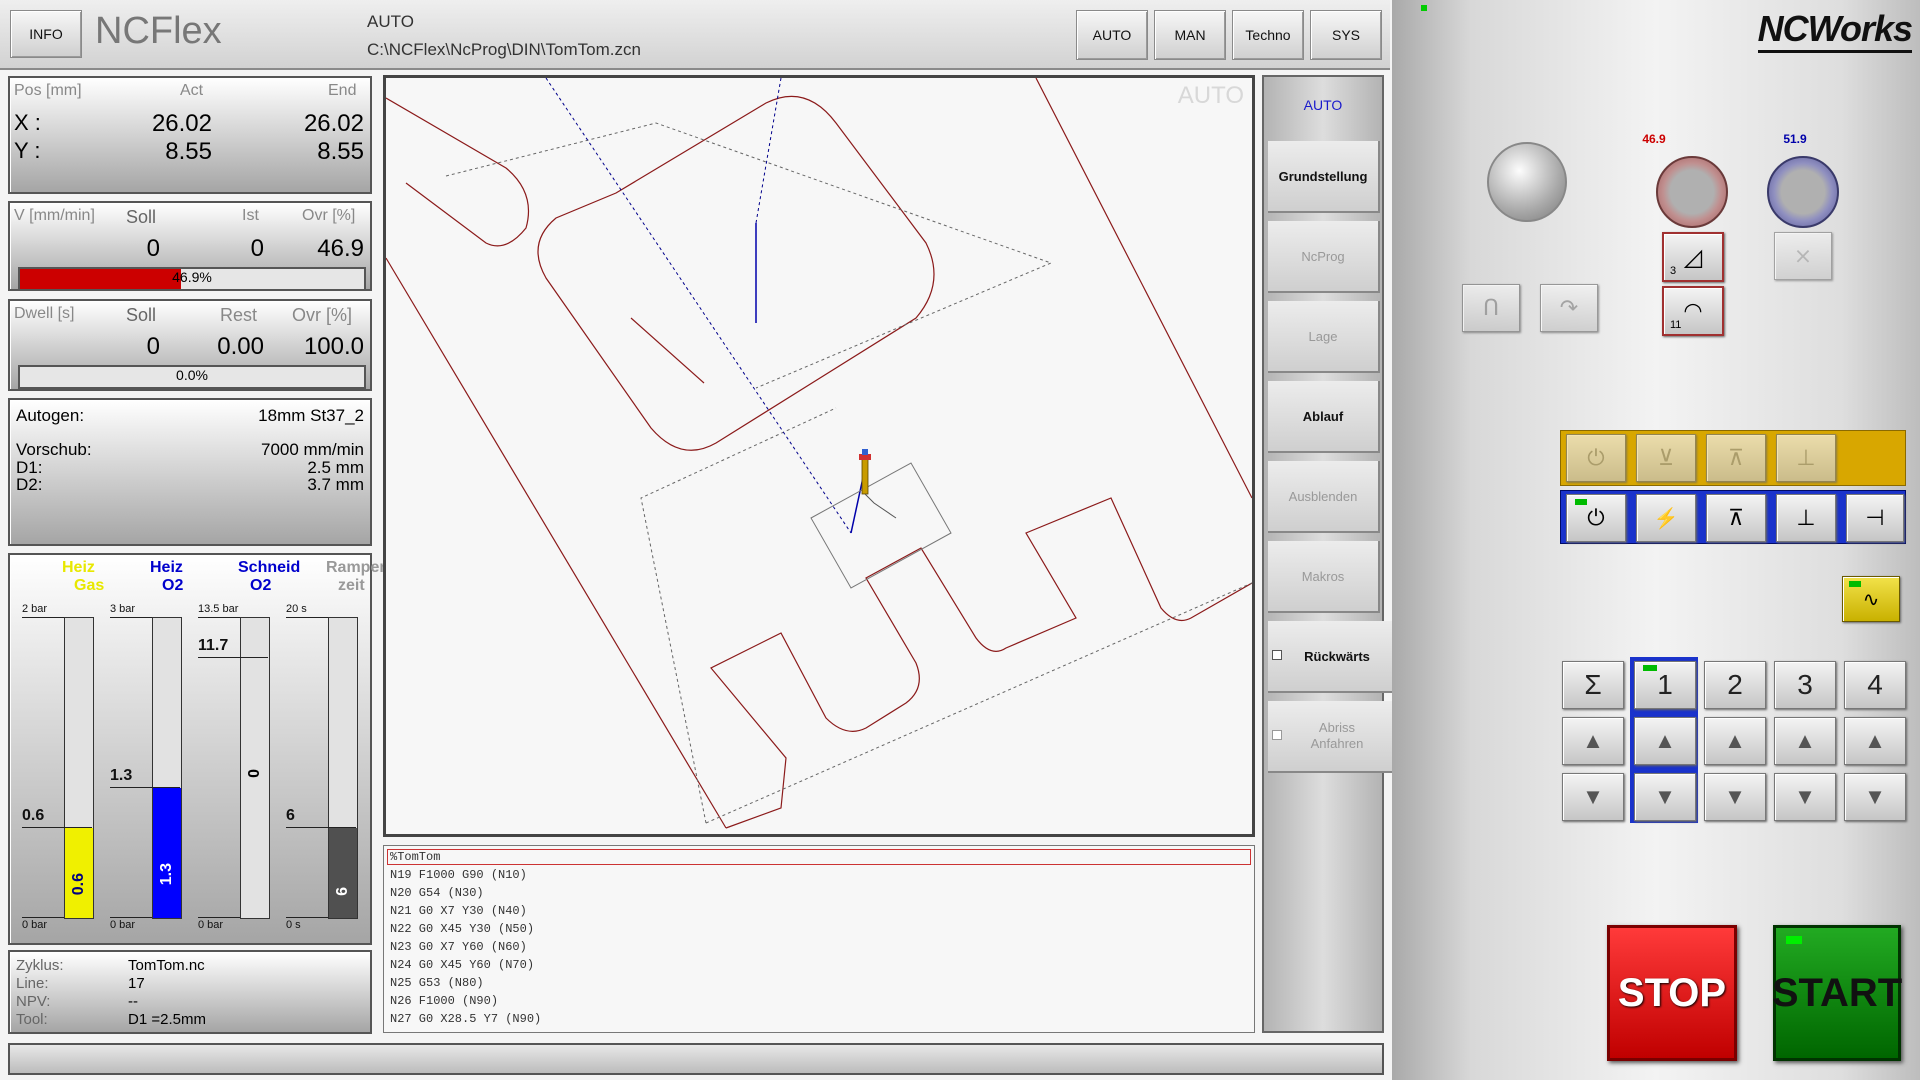 The image size is (1920, 1080). What do you see at coordinates (54, 449) in the screenshot?
I see `vorschub-label: Vorschub:` at bounding box center [54, 449].